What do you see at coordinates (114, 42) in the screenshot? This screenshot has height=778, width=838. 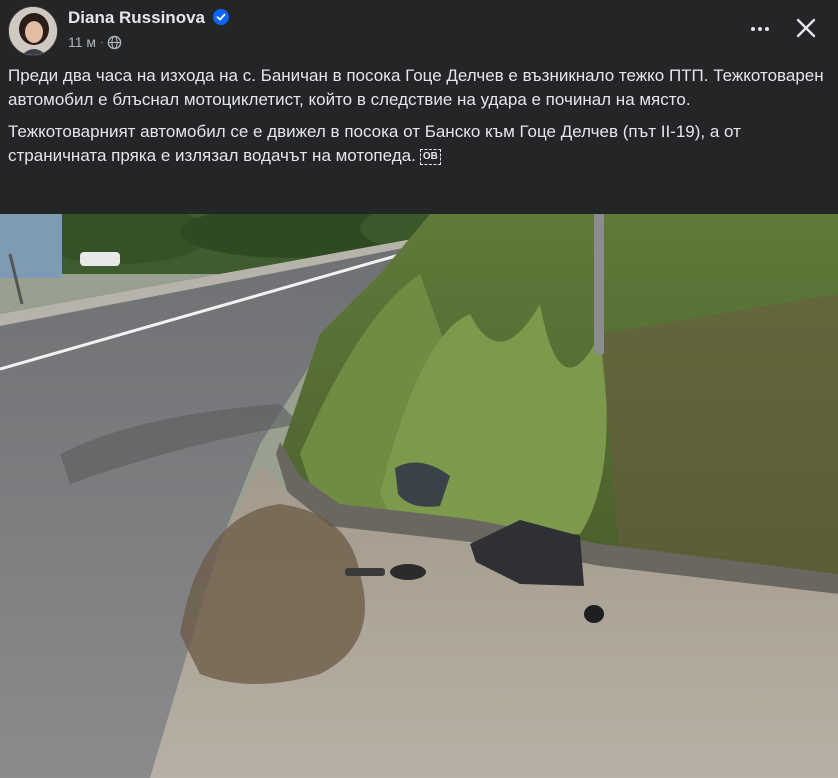 I see `globe-icon` at bounding box center [114, 42].